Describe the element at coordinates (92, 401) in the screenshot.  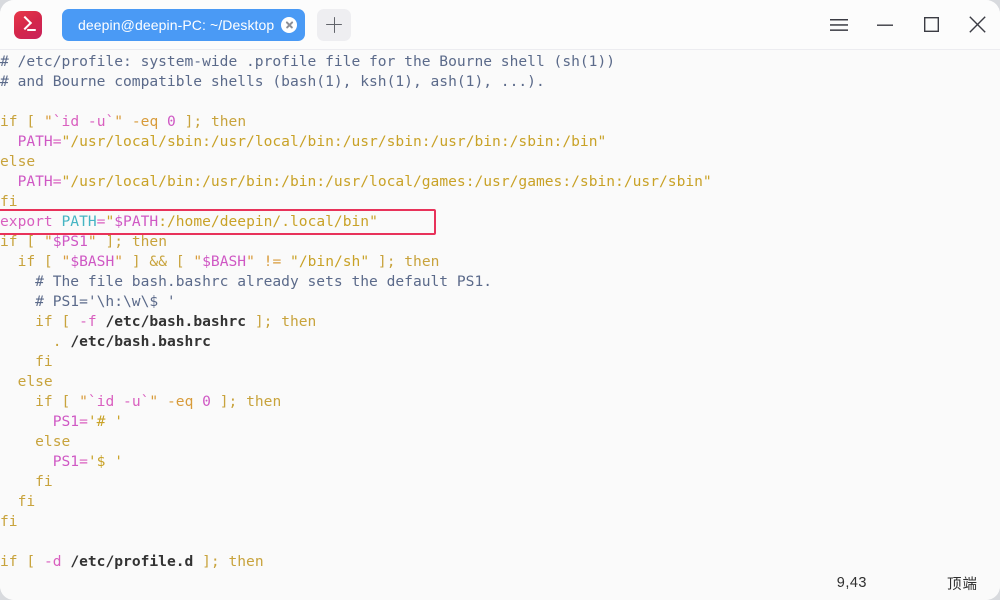
I see `code-token: `` at that location.